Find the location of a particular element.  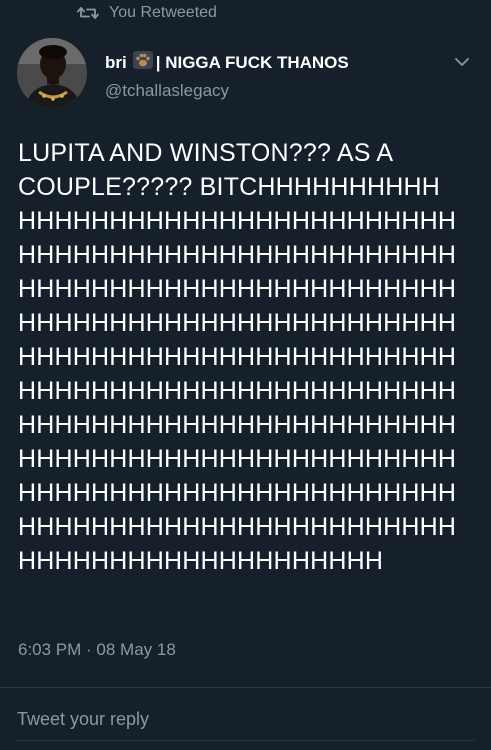

retweet-context: You Retweeted is located at coordinates (147, 13).